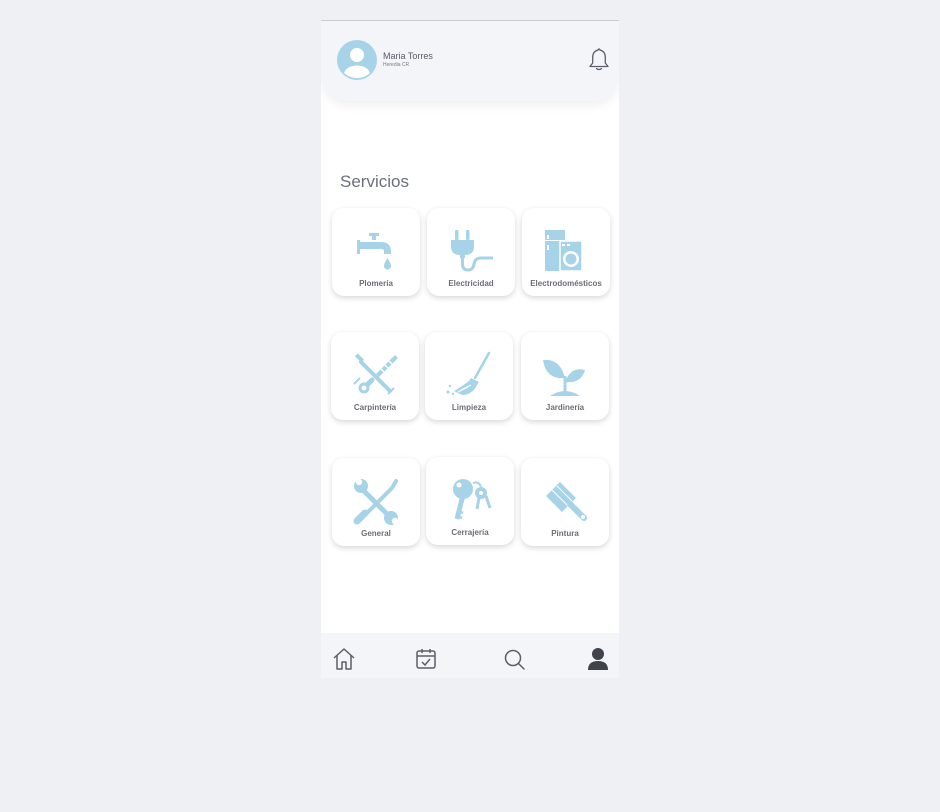  Describe the element at coordinates (470, 655) in the screenshot. I see `bottom-nav` at that location.